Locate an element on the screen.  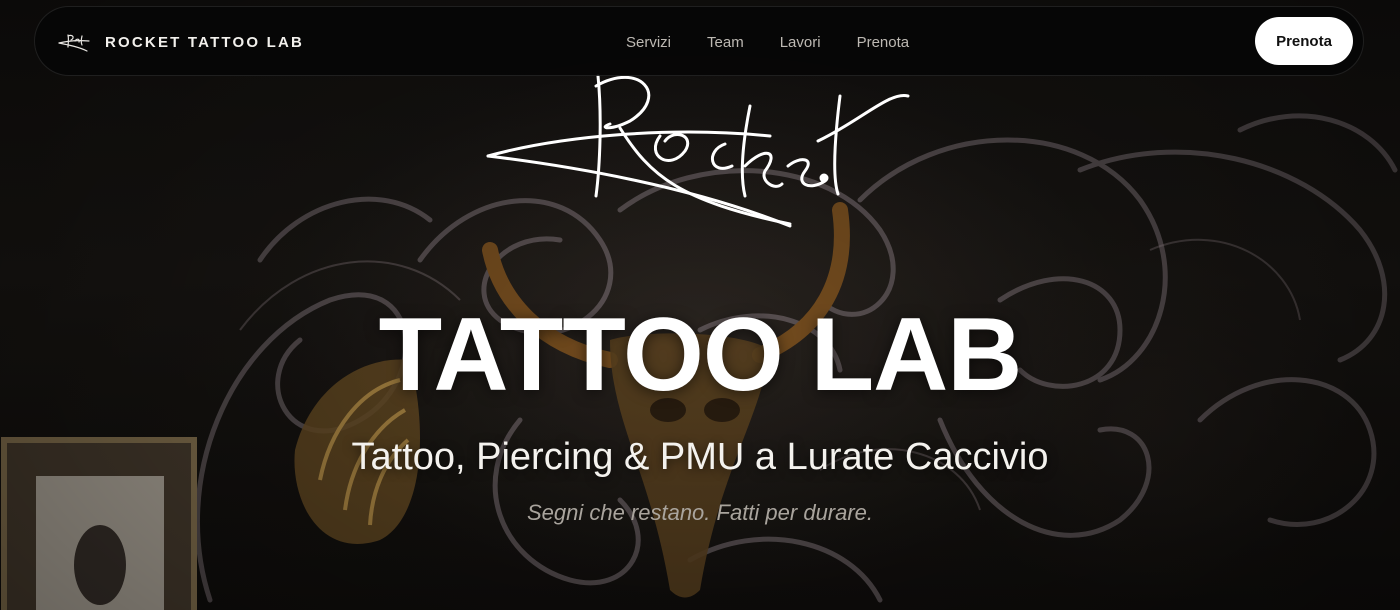
rocket-logo-icon is located at coordinates (74, 43).